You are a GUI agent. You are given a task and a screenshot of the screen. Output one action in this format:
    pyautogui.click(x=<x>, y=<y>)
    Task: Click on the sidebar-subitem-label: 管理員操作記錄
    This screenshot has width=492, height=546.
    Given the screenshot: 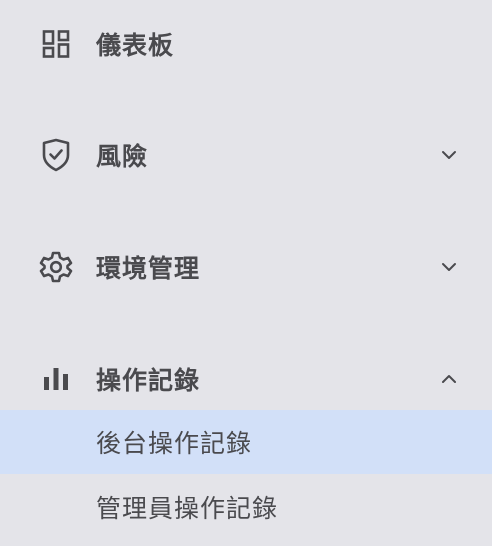 What is the action you would take?
    pyautogui.click(x=187, y=508)
    